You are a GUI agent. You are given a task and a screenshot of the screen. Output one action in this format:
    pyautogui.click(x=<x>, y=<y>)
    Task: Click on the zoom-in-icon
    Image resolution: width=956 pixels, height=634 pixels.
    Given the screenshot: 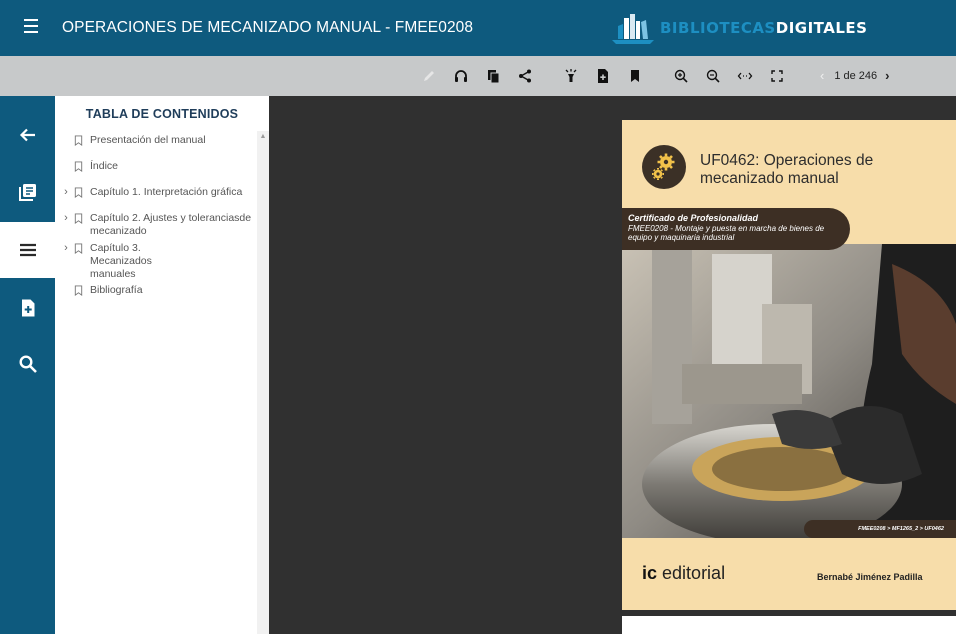 What is the action you would take?
    pyautogui.click(x=681, y=76)
    